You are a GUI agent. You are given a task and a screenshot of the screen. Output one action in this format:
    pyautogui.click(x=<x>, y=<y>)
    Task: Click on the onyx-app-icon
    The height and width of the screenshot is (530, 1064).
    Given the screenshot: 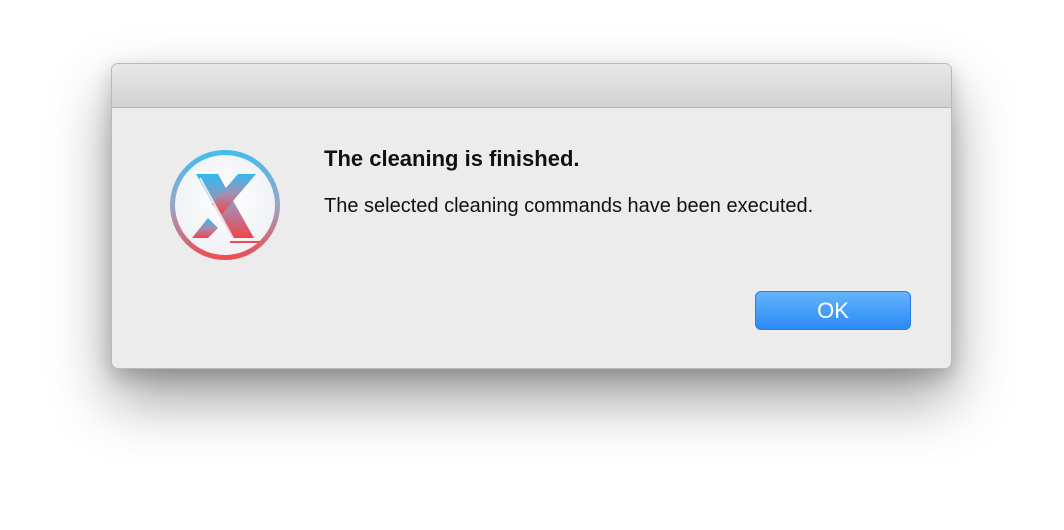 What is the action you would take?
    pyautogui.click(x=225, y=205)
    